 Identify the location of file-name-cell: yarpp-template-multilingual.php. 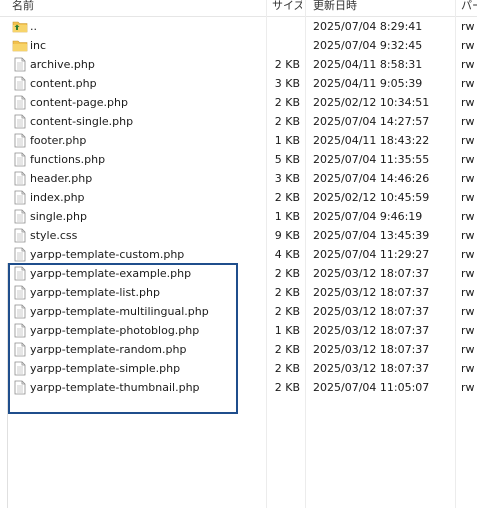
(141, 311).